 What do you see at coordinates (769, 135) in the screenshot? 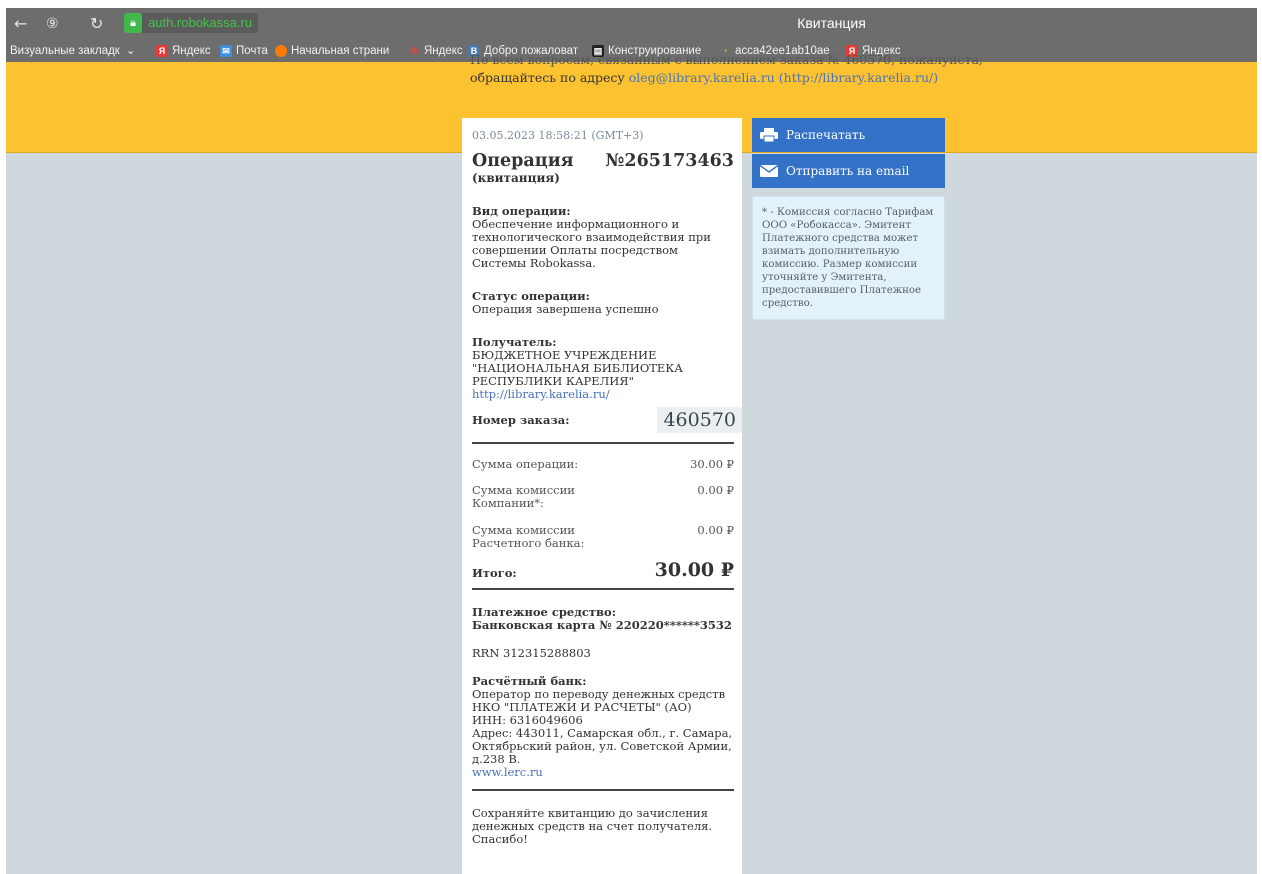
I see `printer-icon` at bounding box center [769, 135].